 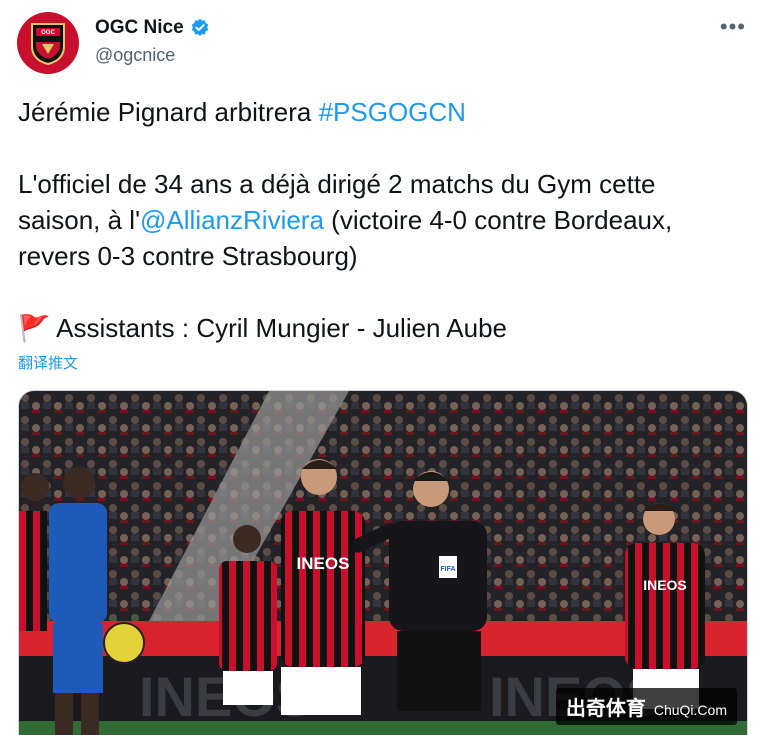 I want to click on tweet-line-1-text: Jérémie Pignard arbitrera, so click(x=168, y=112).